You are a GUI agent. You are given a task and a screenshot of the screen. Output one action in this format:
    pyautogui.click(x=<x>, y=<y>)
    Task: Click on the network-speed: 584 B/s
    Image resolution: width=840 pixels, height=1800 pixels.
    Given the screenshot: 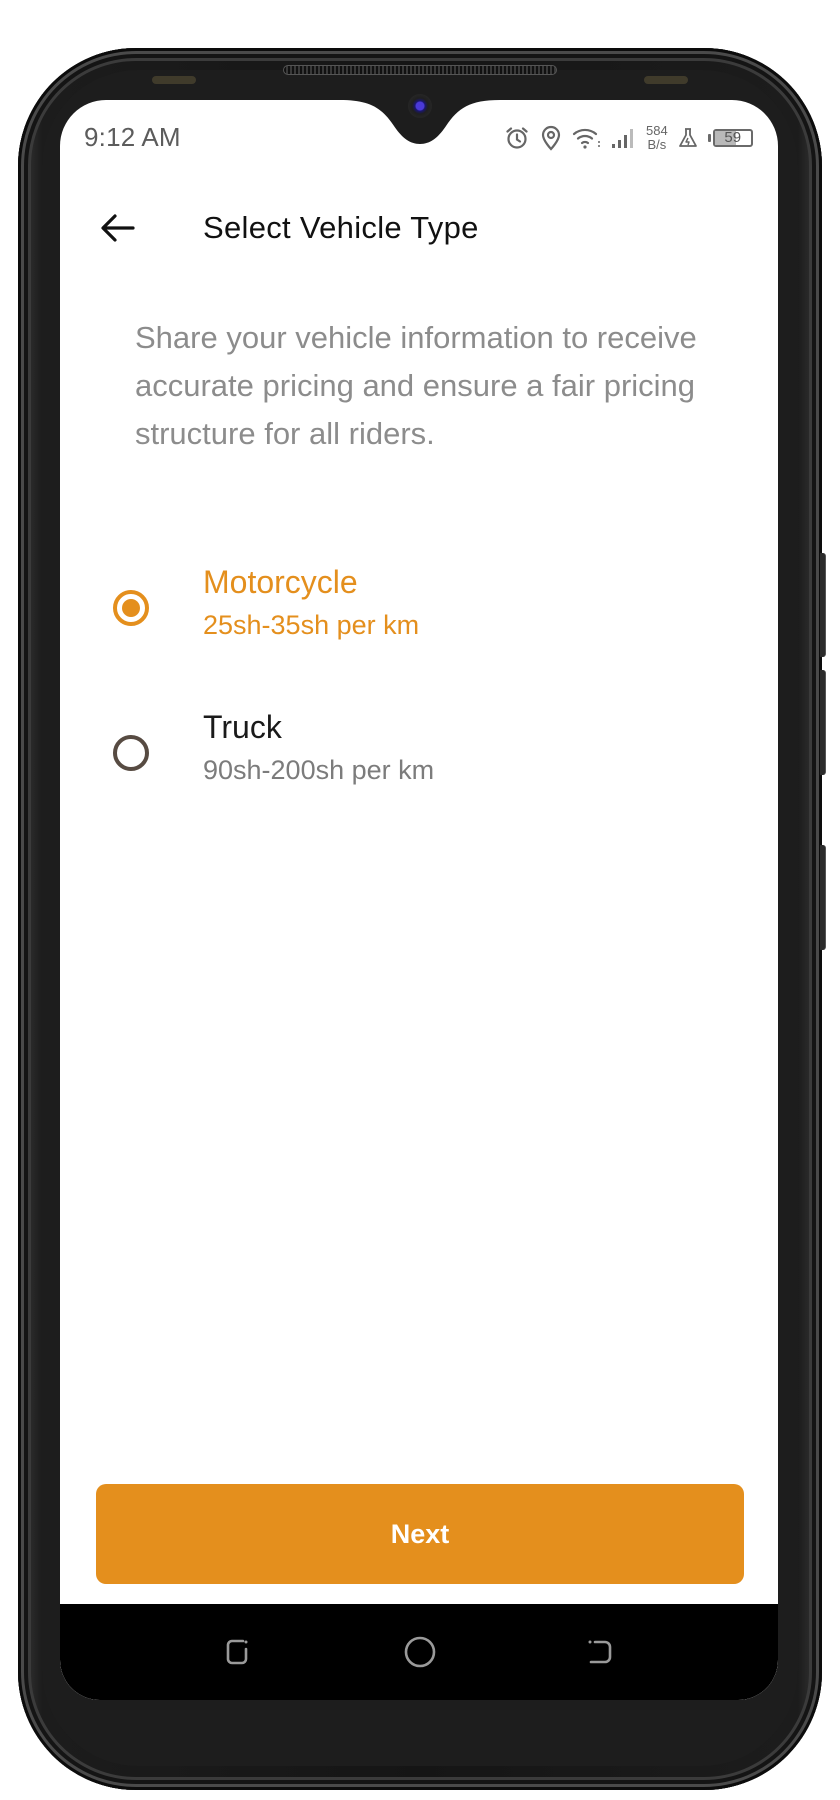 What is the action you would take?
    pyautogui.click(x=657, y=138)
    